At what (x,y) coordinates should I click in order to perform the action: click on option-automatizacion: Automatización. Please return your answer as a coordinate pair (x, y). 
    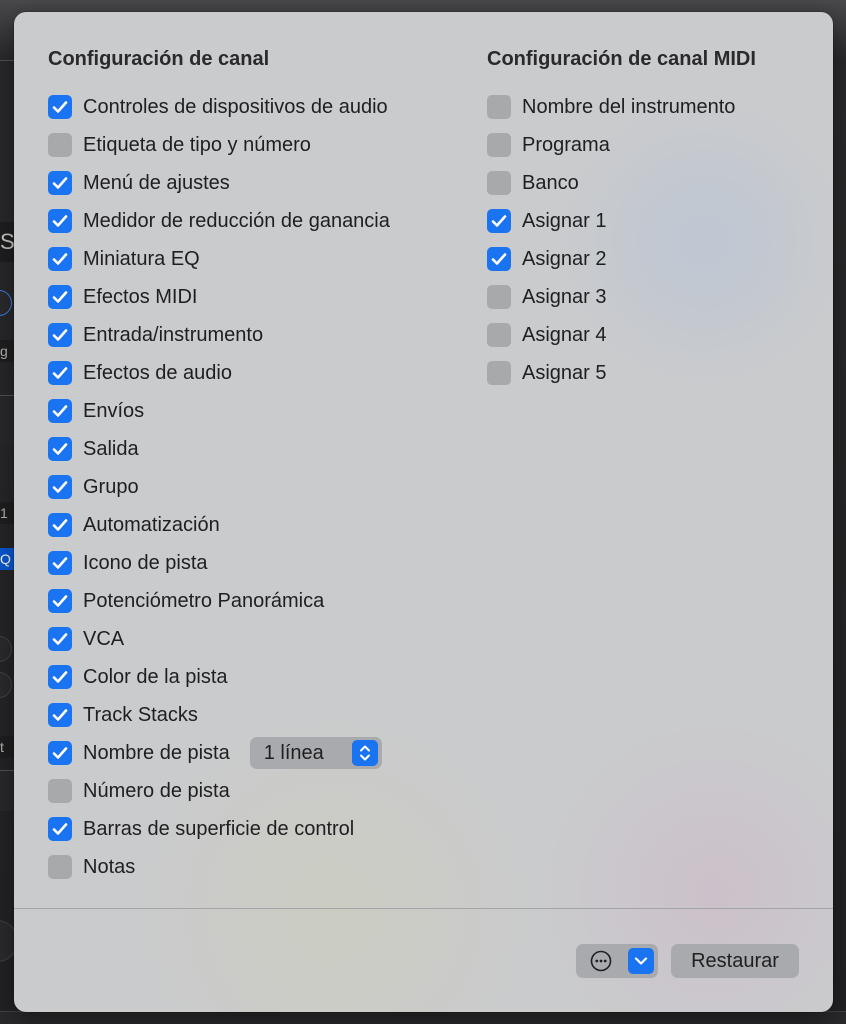
    Looking at the image, I should click on (219, 525).